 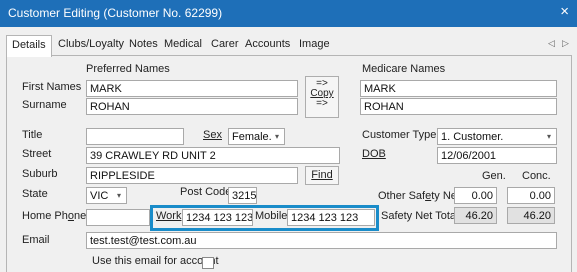 I want to click on suburb-input: RIPPLESIDE, so click(x=192, y=175).